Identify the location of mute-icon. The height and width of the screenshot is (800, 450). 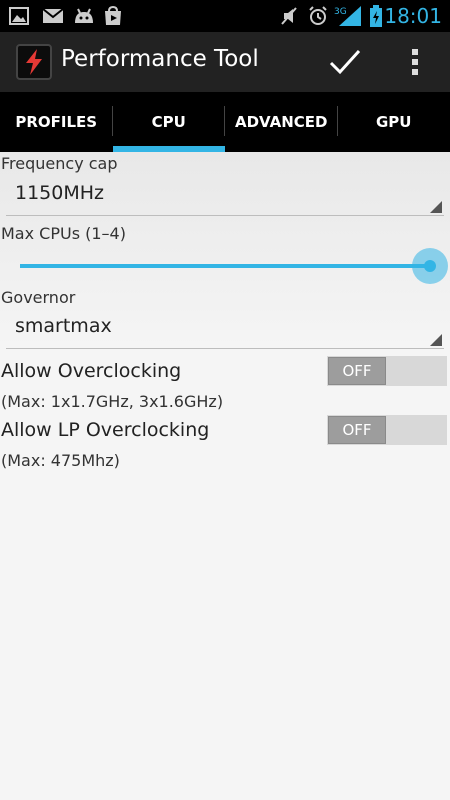
(289, 16).